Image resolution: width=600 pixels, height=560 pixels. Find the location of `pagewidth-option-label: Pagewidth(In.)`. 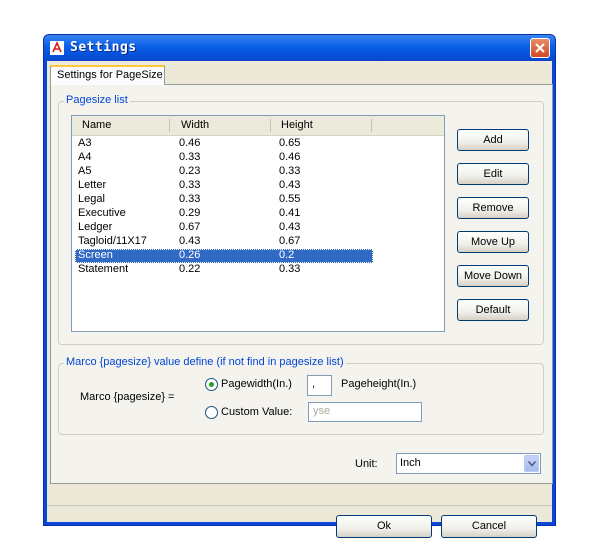

pagewidth-option-label: Pagewidth(In.) is located at coordinates (256, 384).